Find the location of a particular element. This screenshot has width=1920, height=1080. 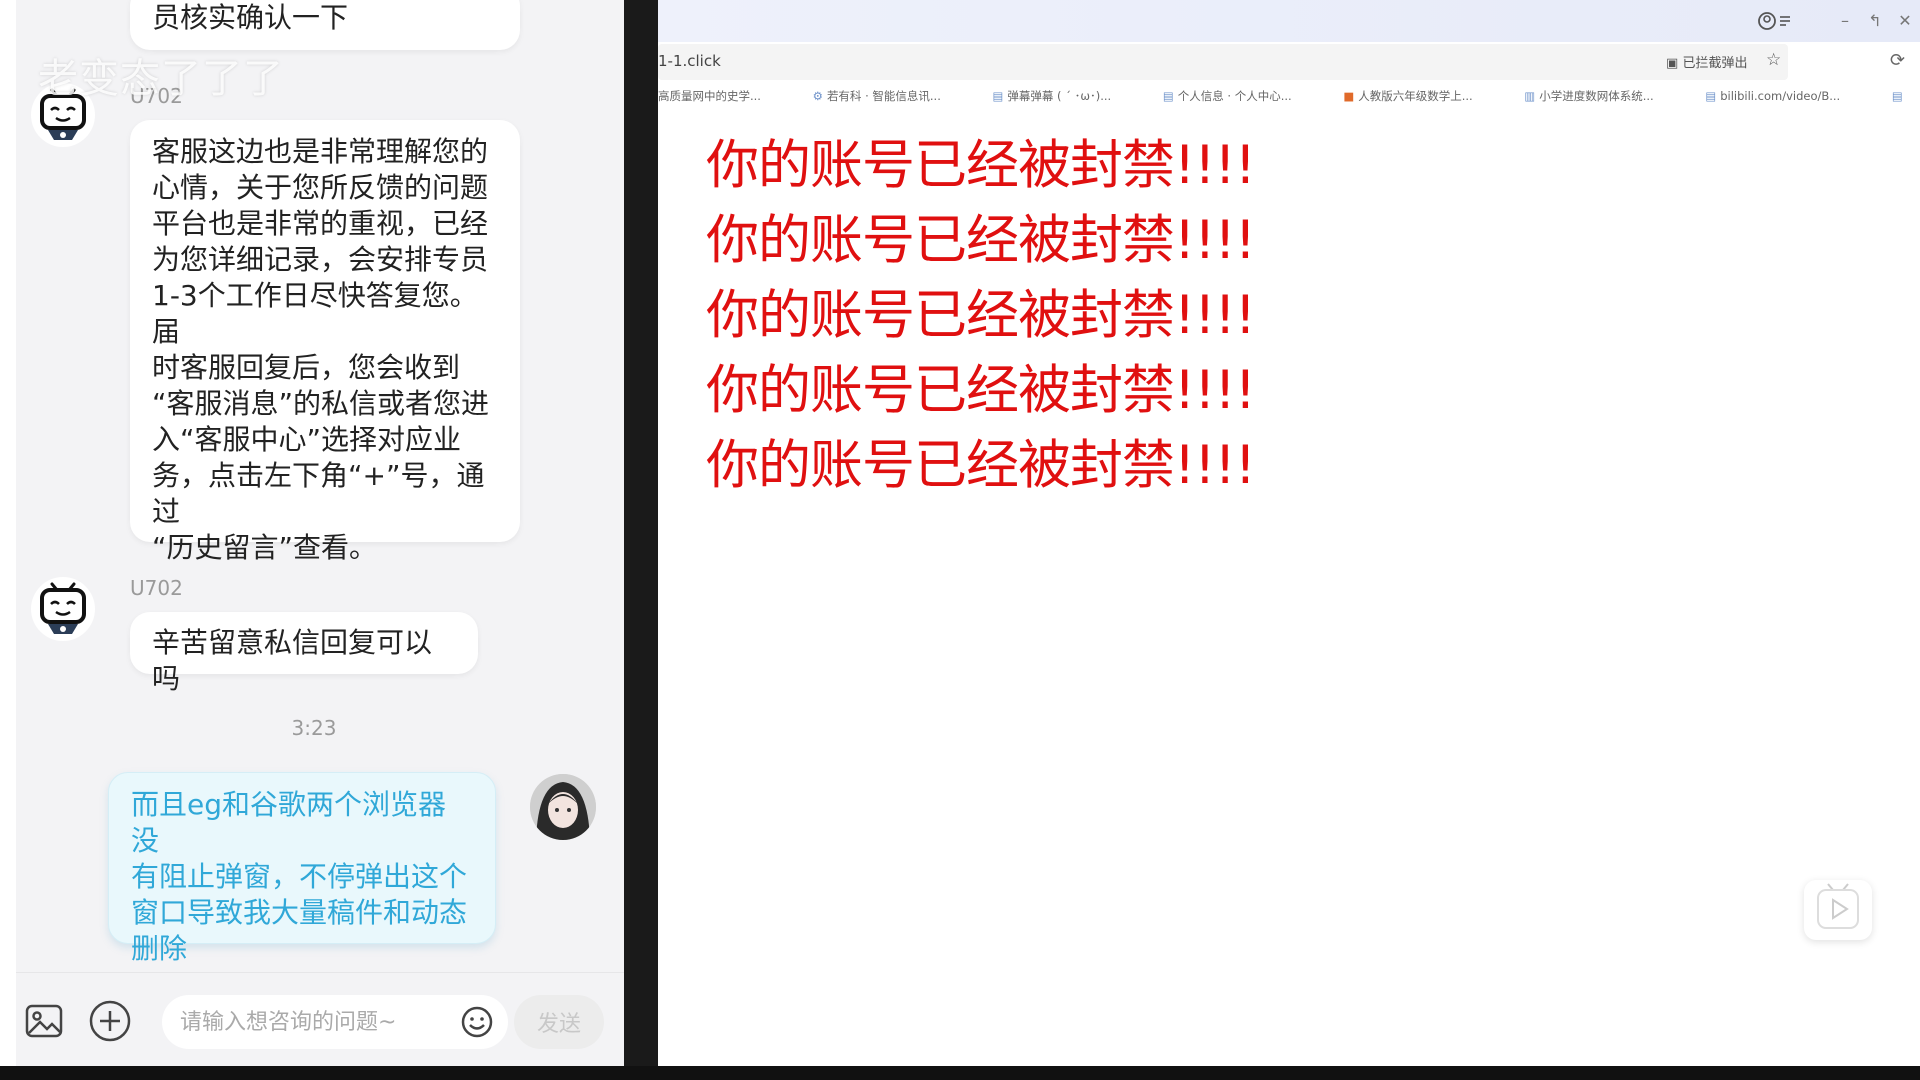

user-avatar is located at coordinates (563, 807).